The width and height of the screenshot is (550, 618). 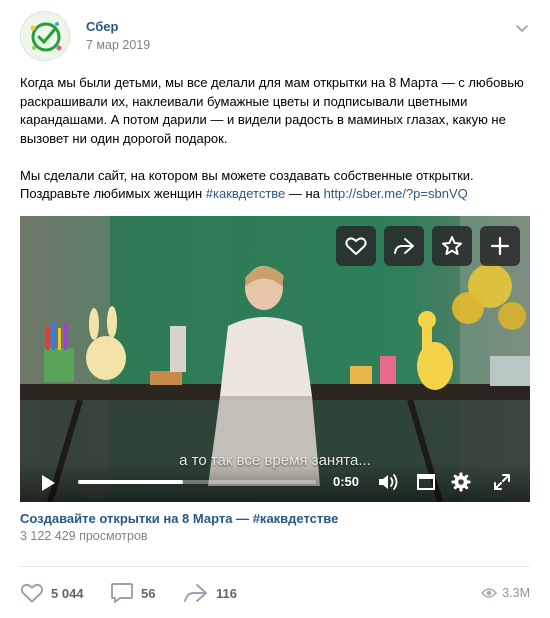 I want to click on url-link: http://sber.me/?p=sbnVQ, so click(x=396, y=193).